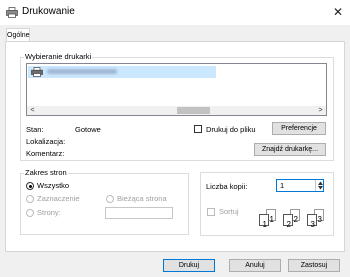 The height and width of the screenshot is (277, 350). I want to click on tab-general: Ogólne, so click(18, 35).